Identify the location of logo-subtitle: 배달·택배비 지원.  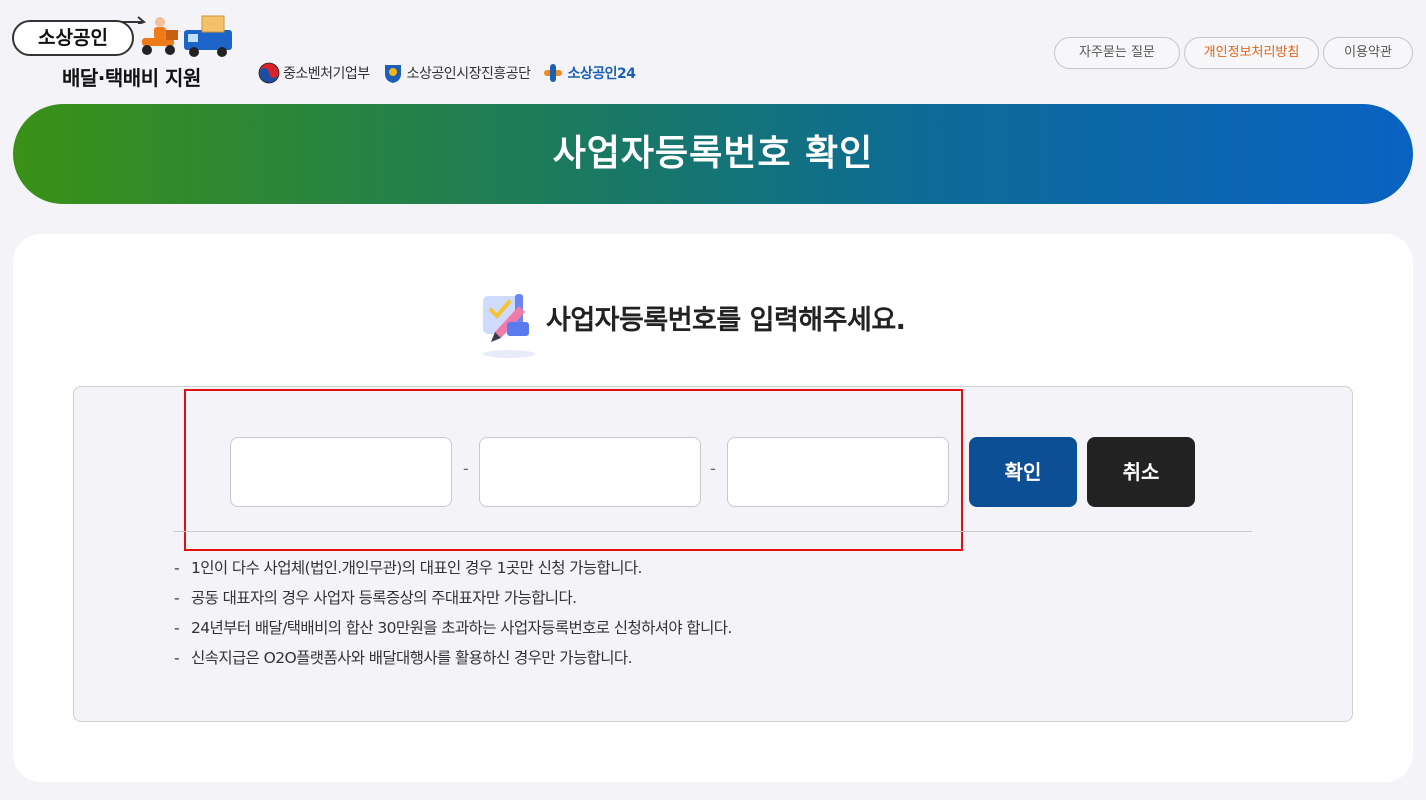
(131, 78).